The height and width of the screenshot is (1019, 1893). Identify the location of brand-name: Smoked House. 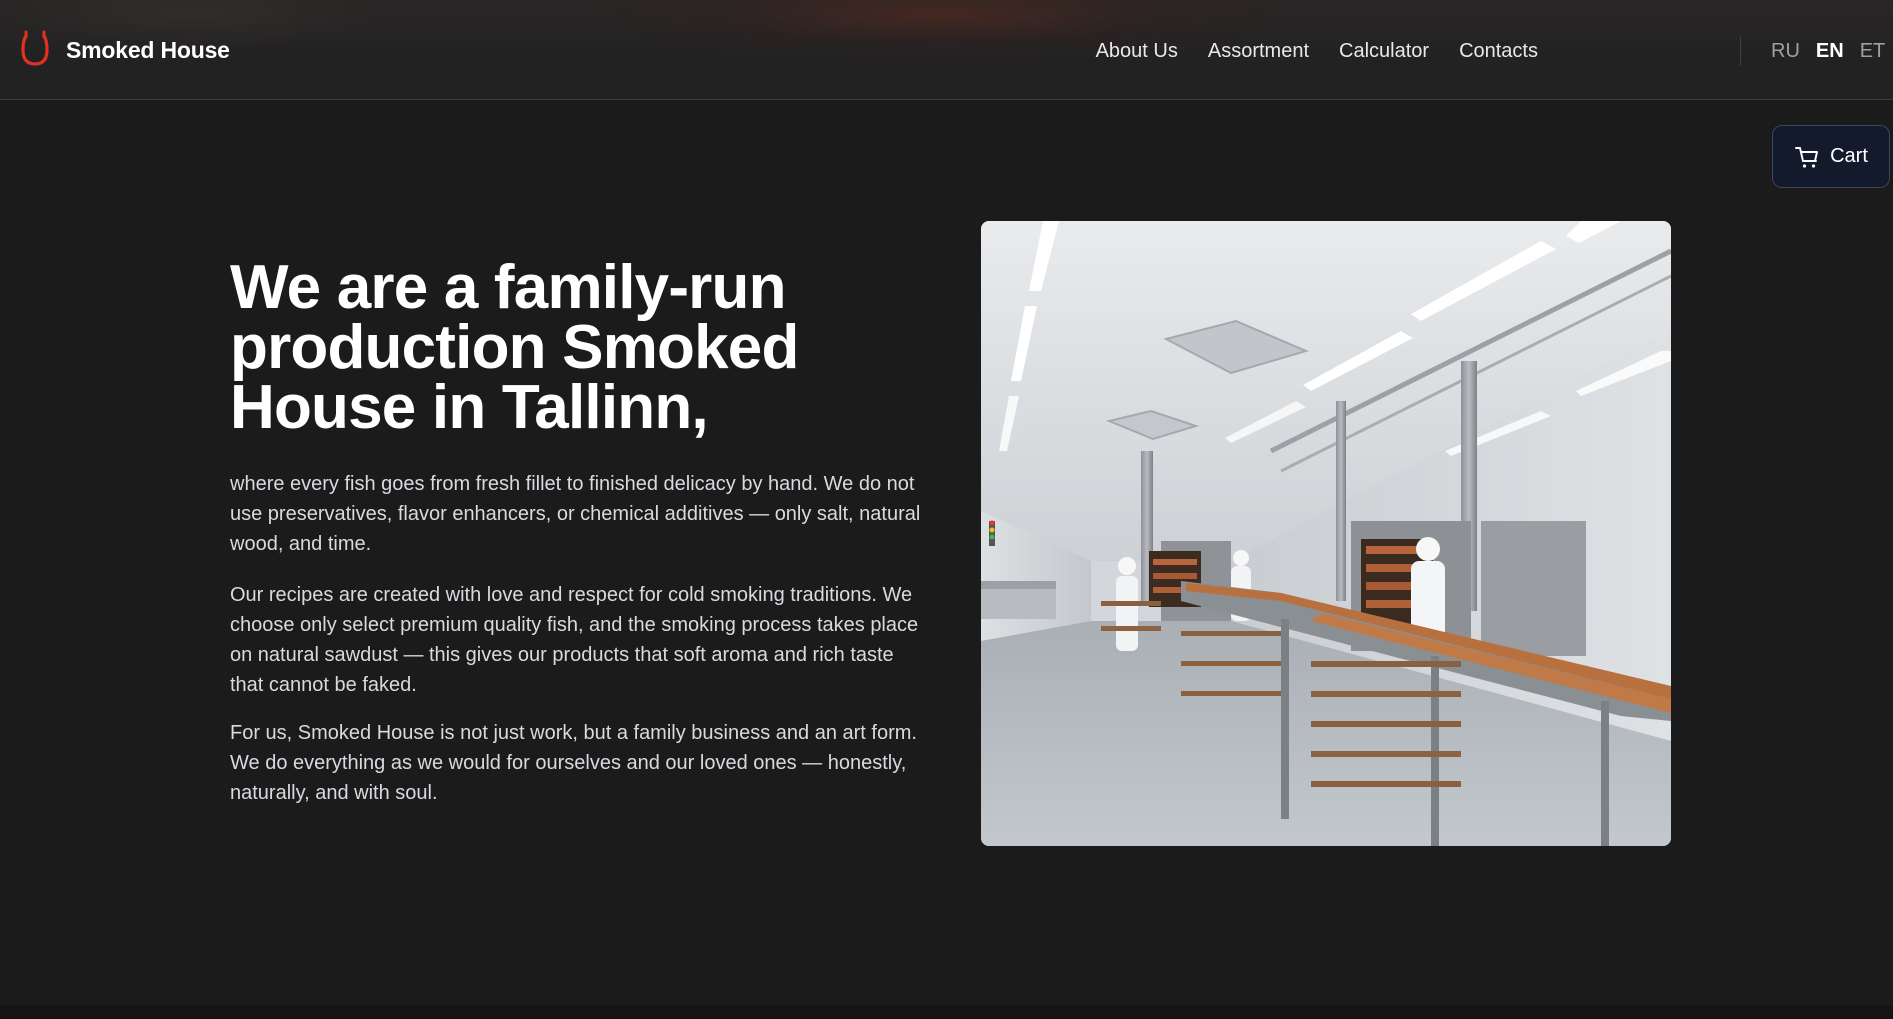
(148, 49).